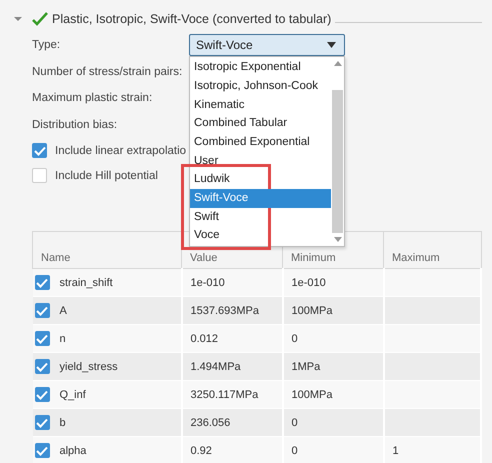  What do you see at coordinates (331, 45) in the screenshot?
I see `caret-icon` at bounding box center [331, 45].